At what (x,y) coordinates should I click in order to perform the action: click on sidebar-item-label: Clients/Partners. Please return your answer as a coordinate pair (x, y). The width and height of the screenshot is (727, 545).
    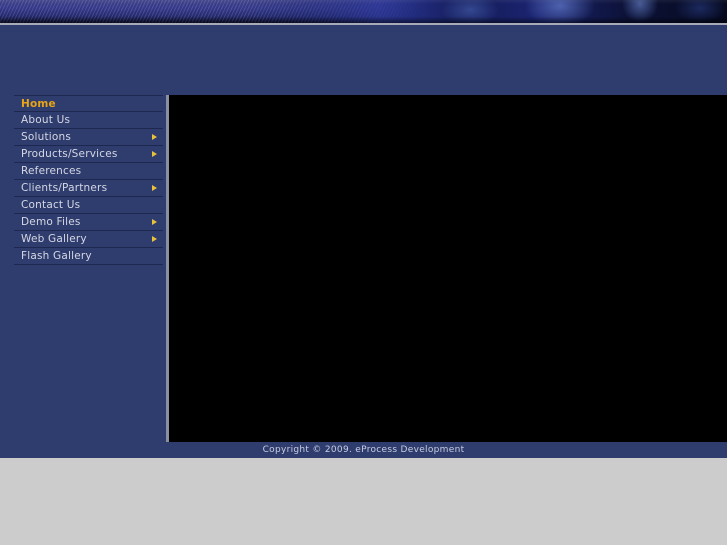
    Looking at the image, I should click on (64, 188).